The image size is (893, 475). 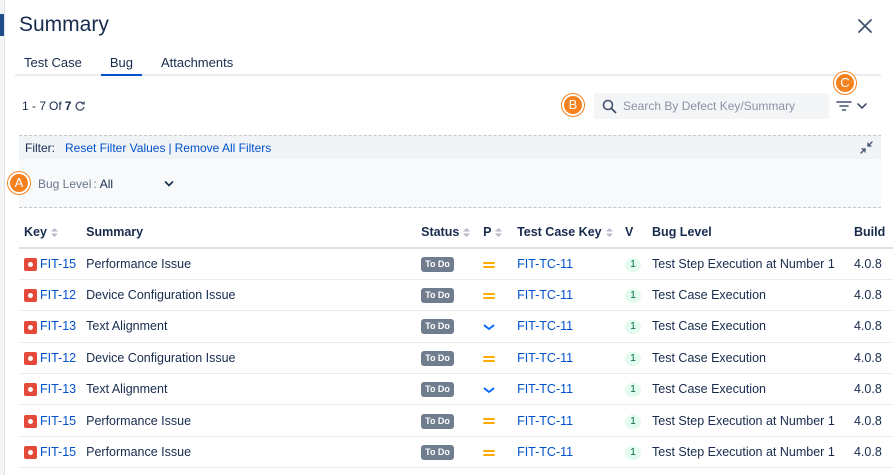 I want to click on pagination-count: 1 - 7 Of 7, so click(x=54, y=106).